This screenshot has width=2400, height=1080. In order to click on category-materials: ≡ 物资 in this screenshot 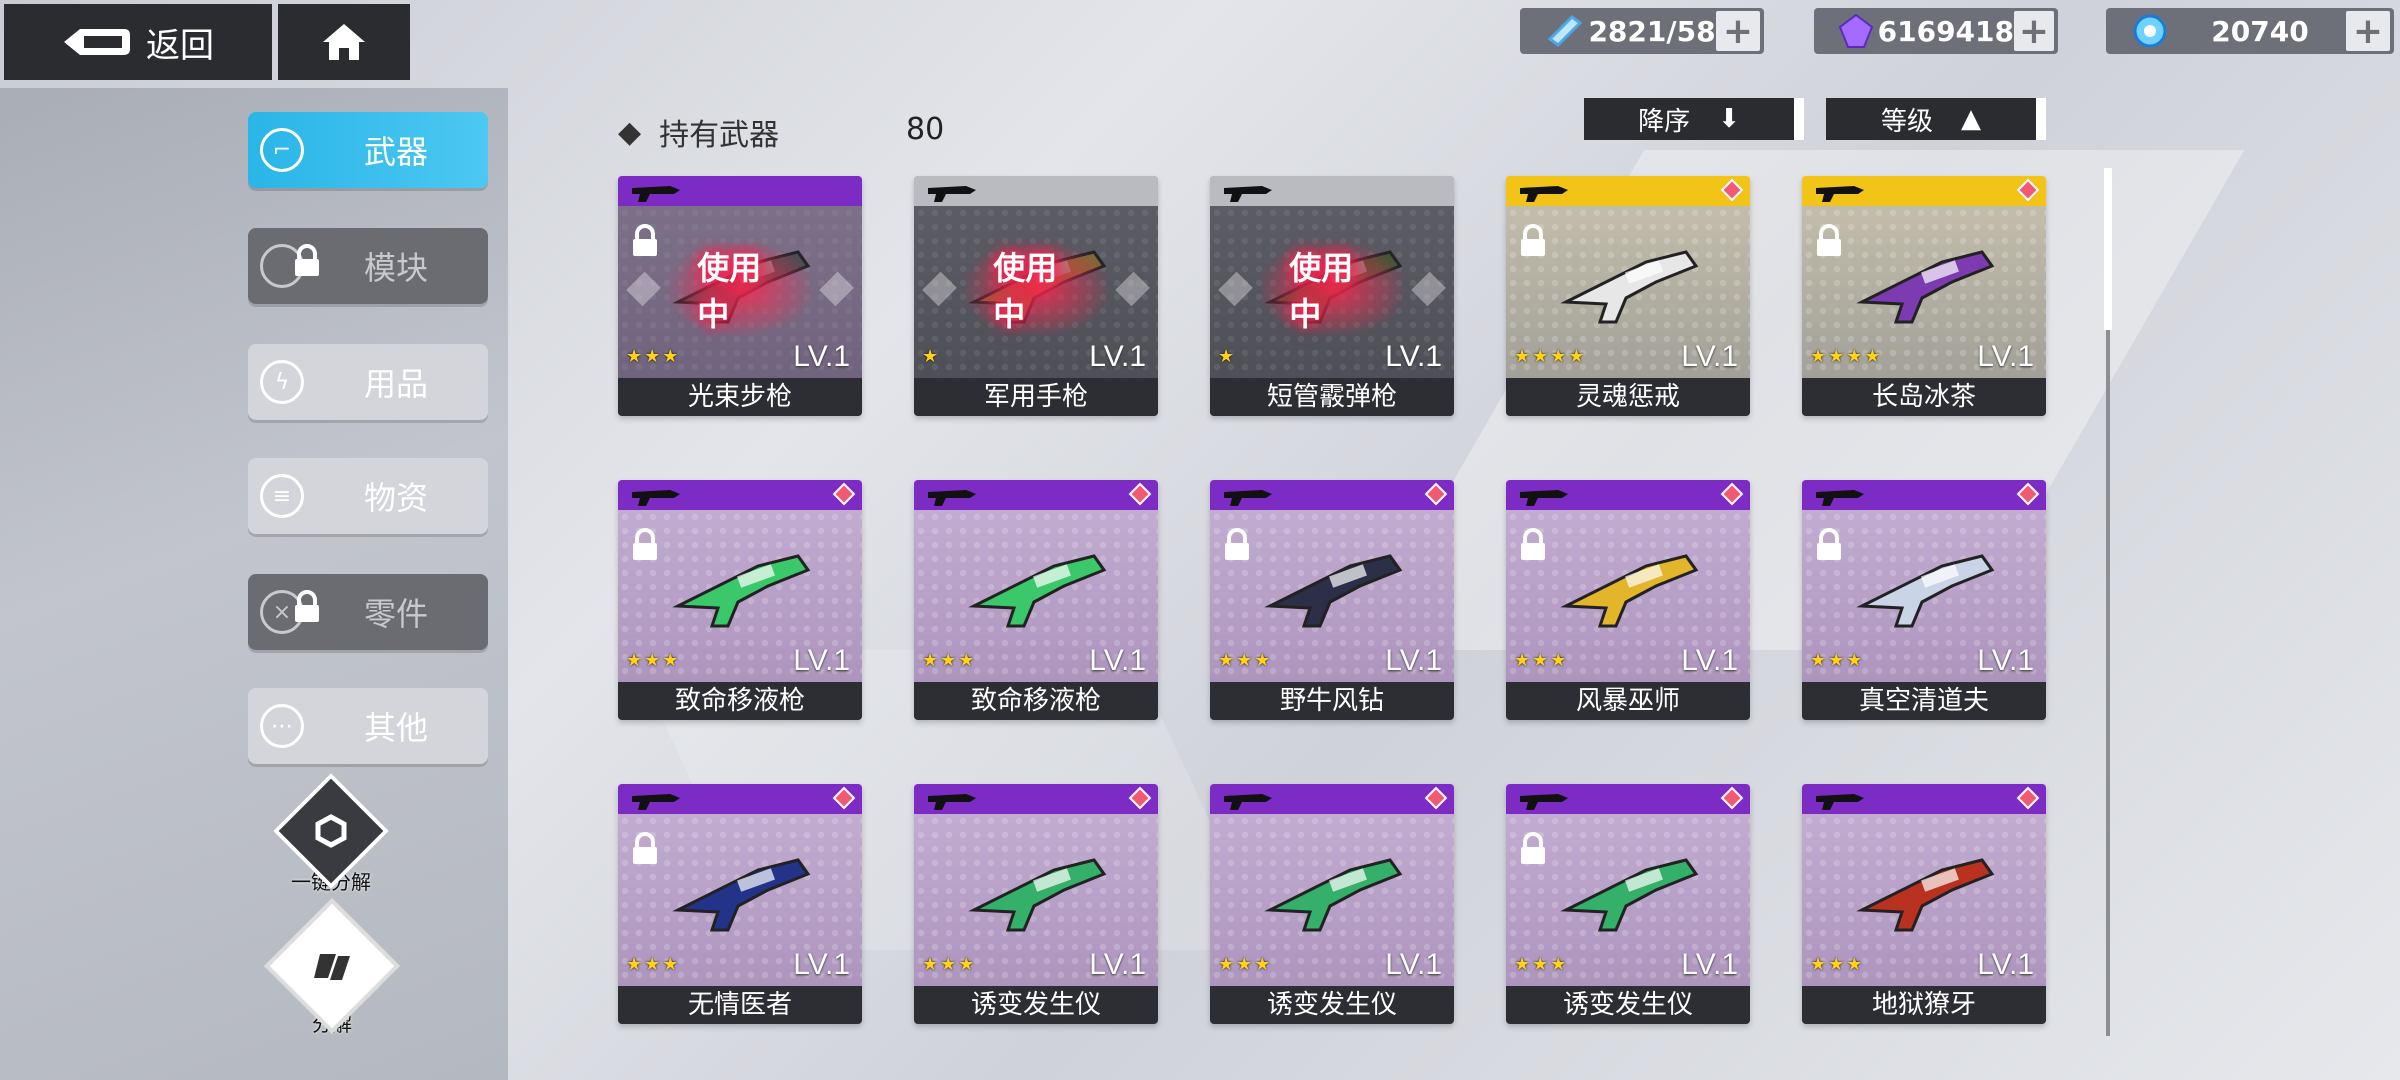, I will do `click(368, 496)`.